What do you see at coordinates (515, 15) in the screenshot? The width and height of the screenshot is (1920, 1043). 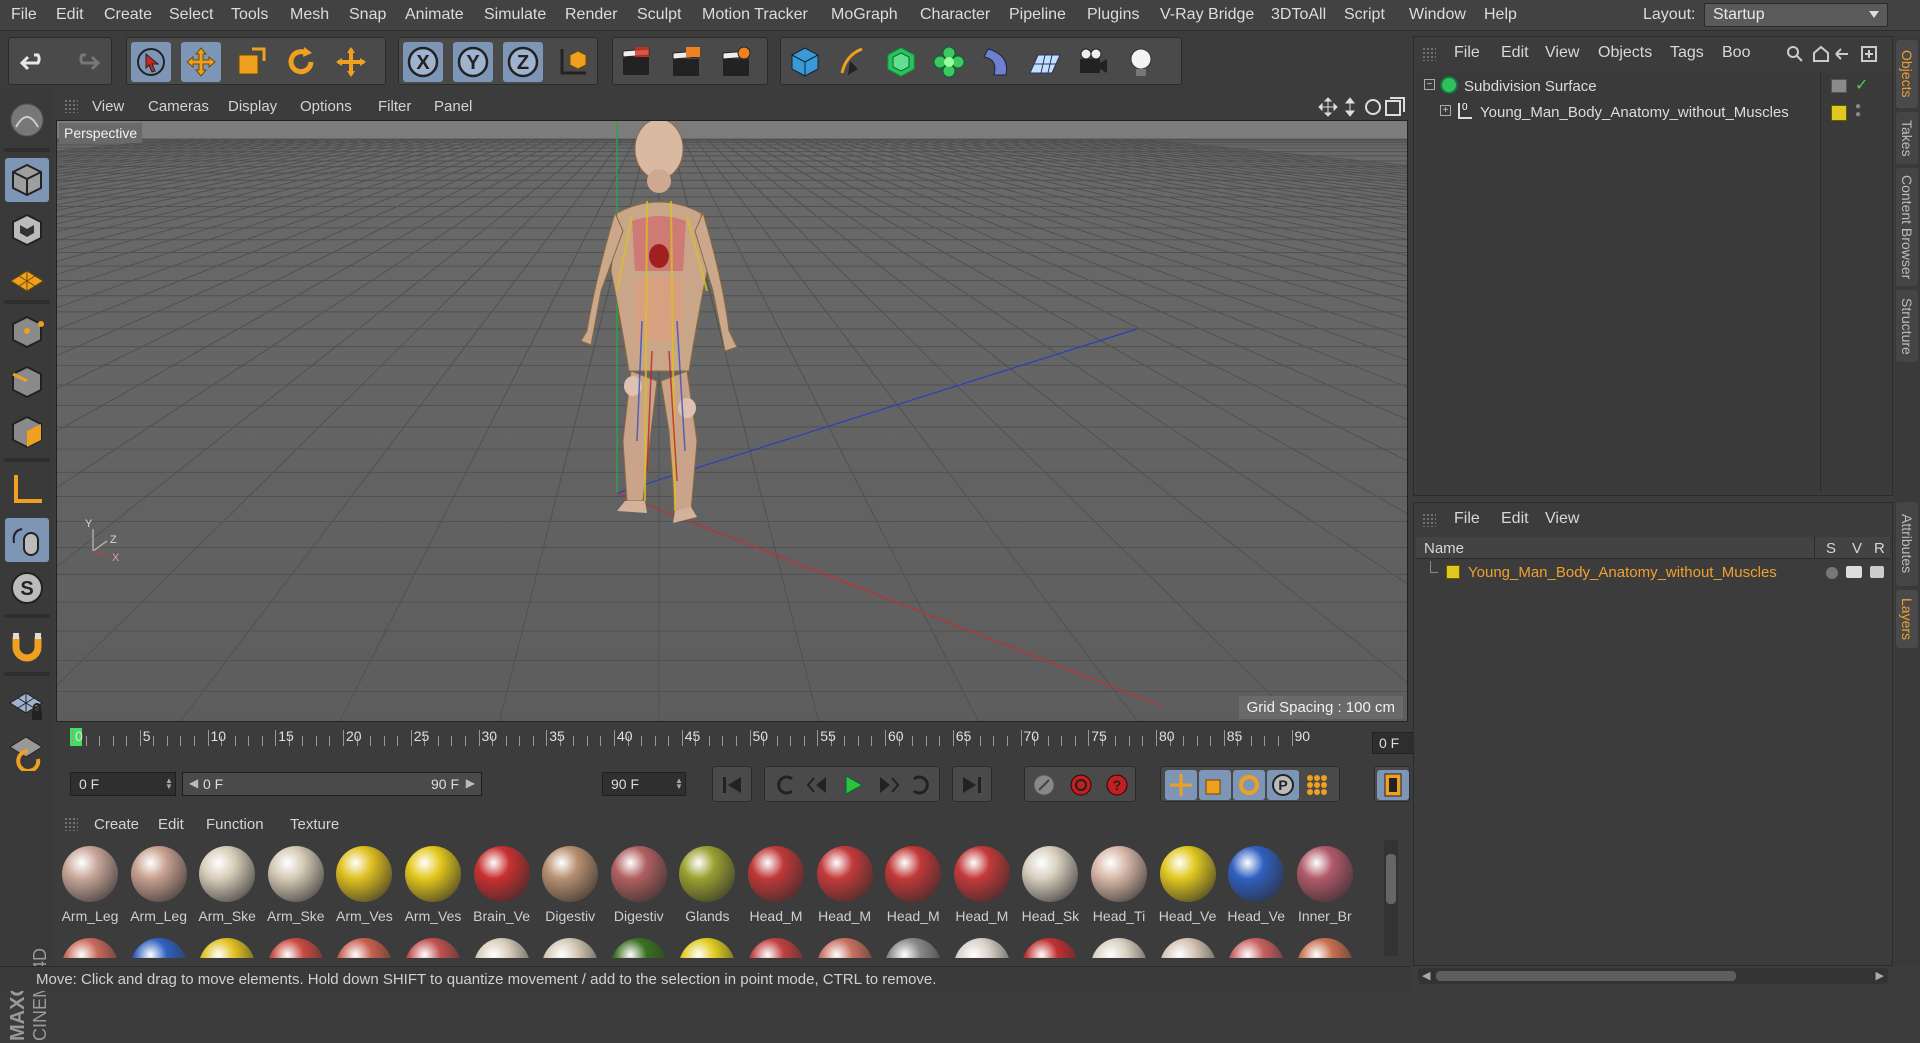 I see `menu-simulate: Simulate` at bounding box center [515, 15].